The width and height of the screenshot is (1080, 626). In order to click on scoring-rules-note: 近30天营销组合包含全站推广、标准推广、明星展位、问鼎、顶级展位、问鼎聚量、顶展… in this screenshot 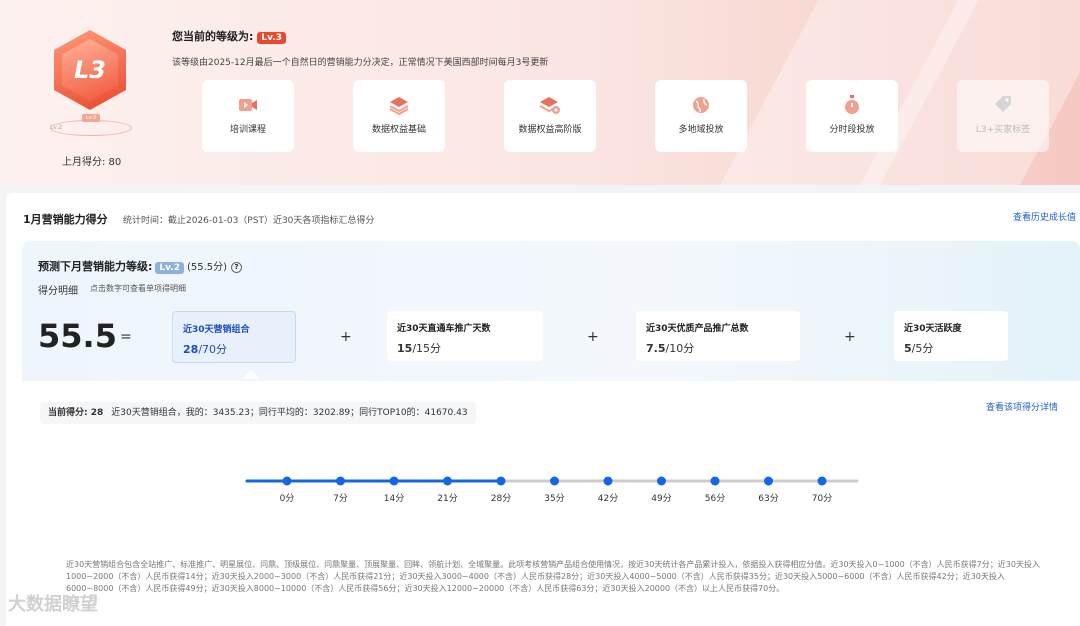, I will do `click(553, 576)`.